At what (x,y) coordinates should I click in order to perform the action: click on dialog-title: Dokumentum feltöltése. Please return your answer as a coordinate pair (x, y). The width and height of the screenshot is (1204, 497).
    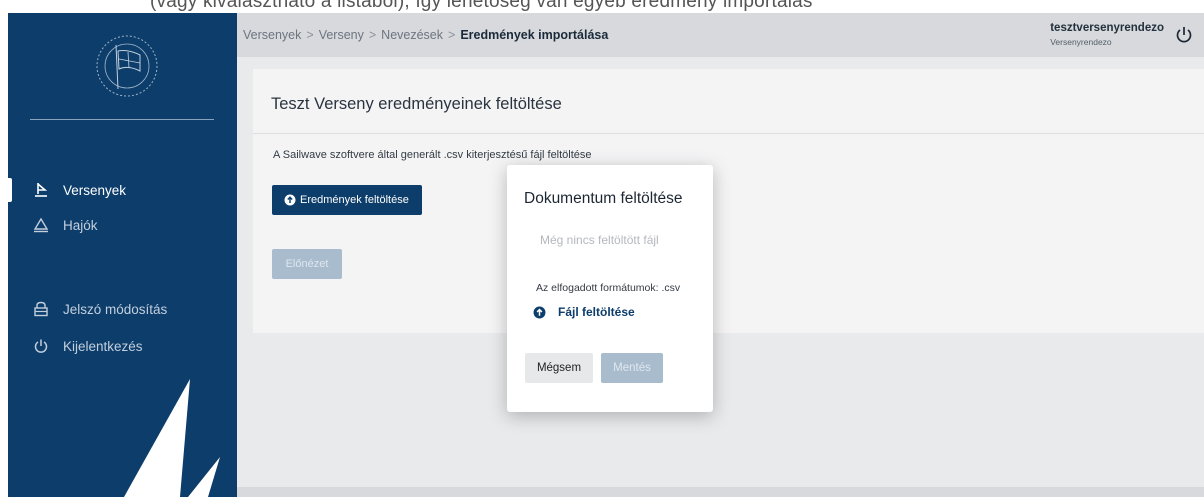
    Looking at the image, I should click on (603, 198).